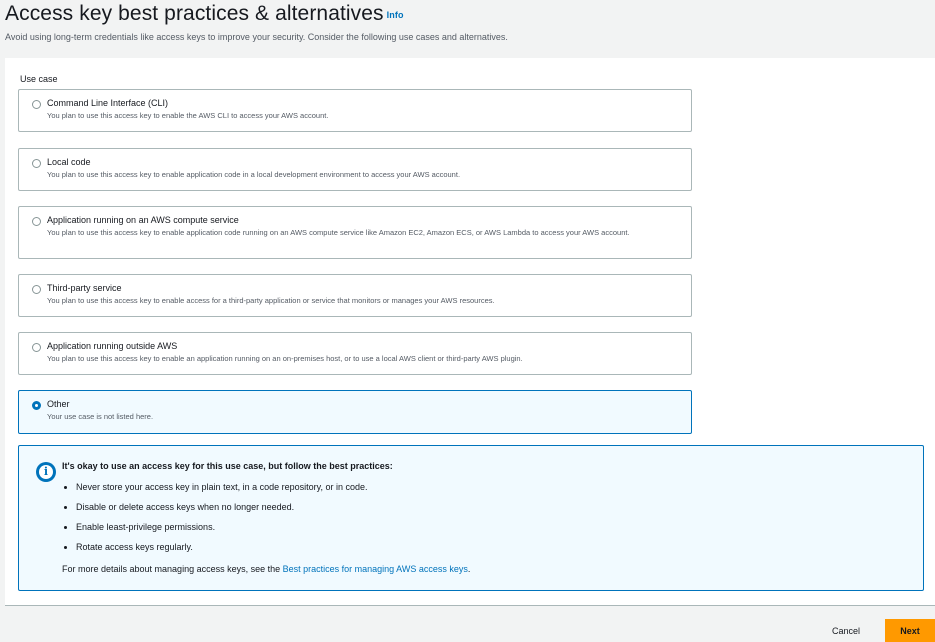 This screenshot has width=935, height=642. I want to click on info-link: Info, so click(395, 15).